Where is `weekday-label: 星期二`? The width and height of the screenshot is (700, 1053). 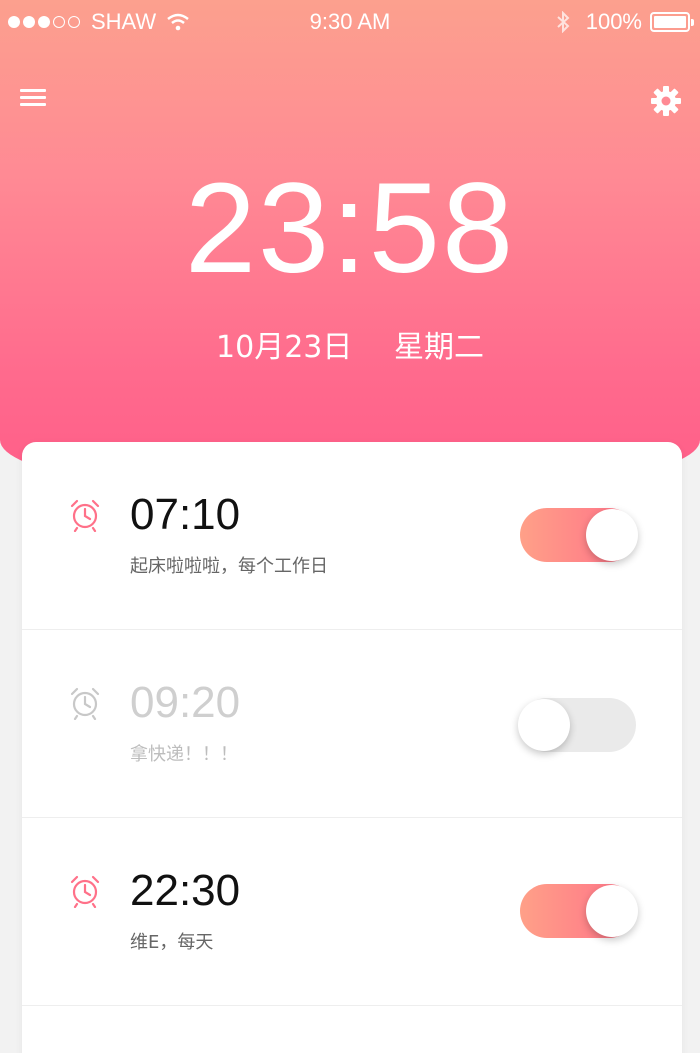 weekday-label: 星期二 is located at coordinates (438, 347).